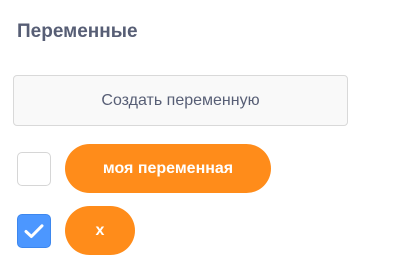 The width and height of the screenshot is (417, 259). I want to click on variable-pill: моя переменная, so click(168, 168).